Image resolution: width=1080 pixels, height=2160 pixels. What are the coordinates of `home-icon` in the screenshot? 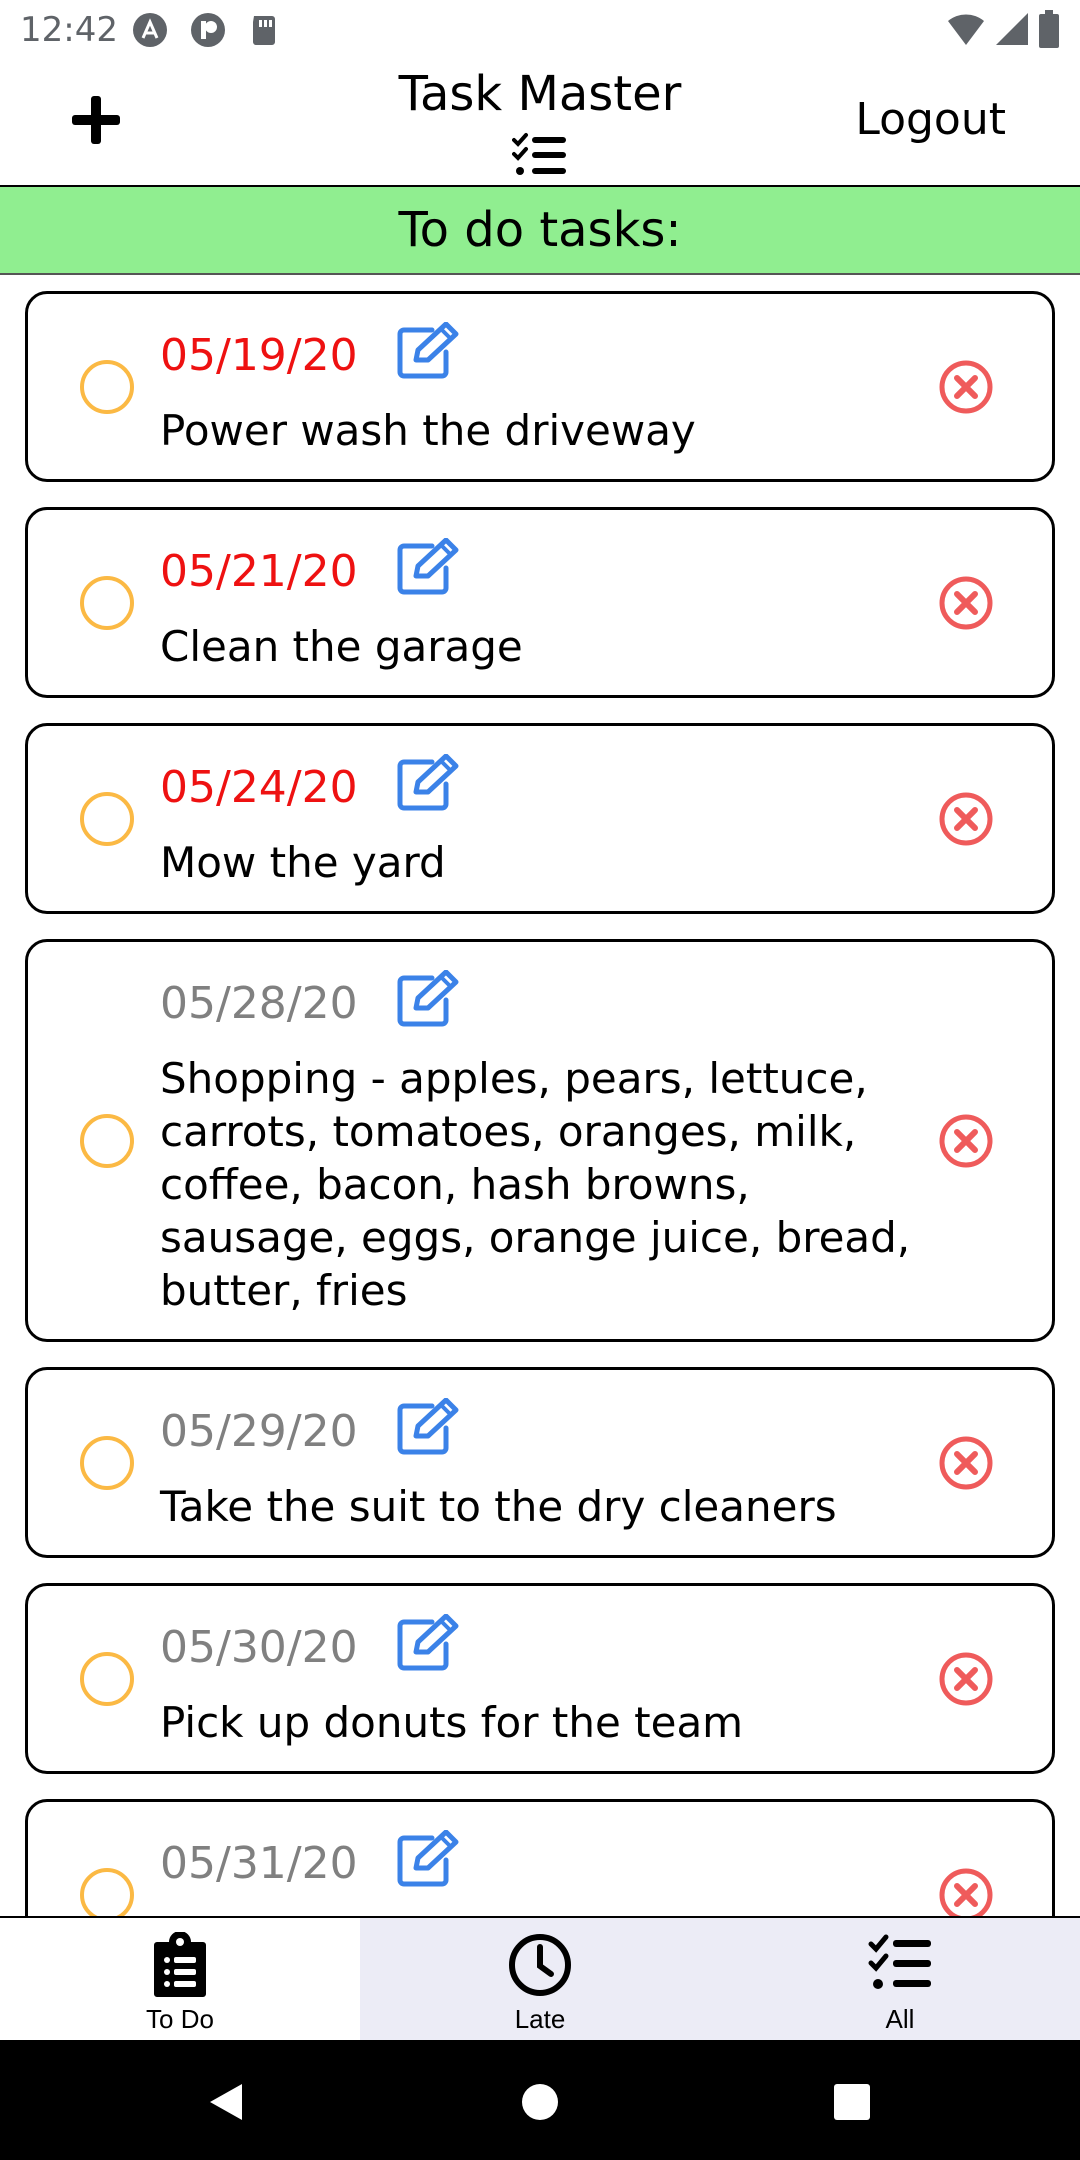 It's located at (540, 2102).